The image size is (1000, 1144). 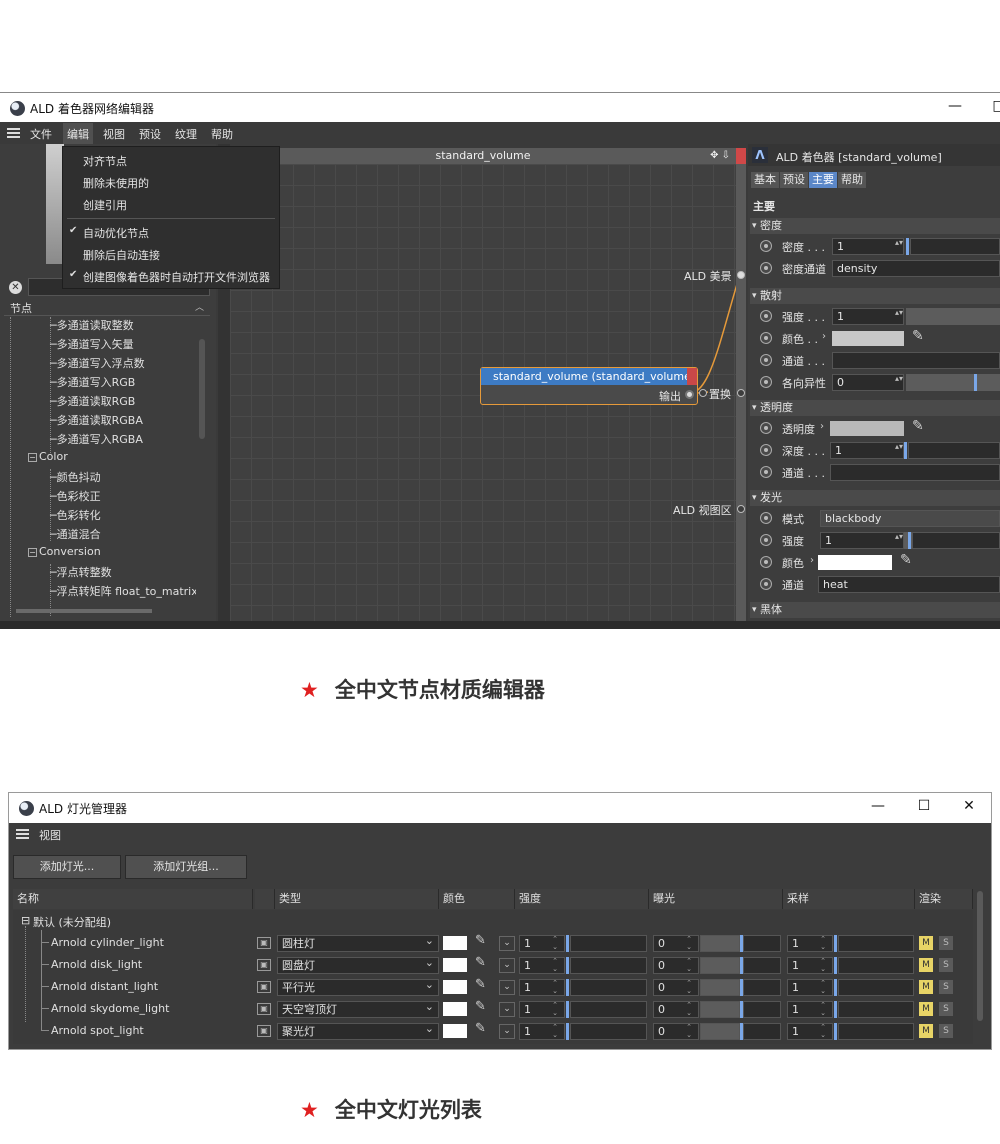 I want to click on tab-help: 帮助, so click(x=852, y=180).